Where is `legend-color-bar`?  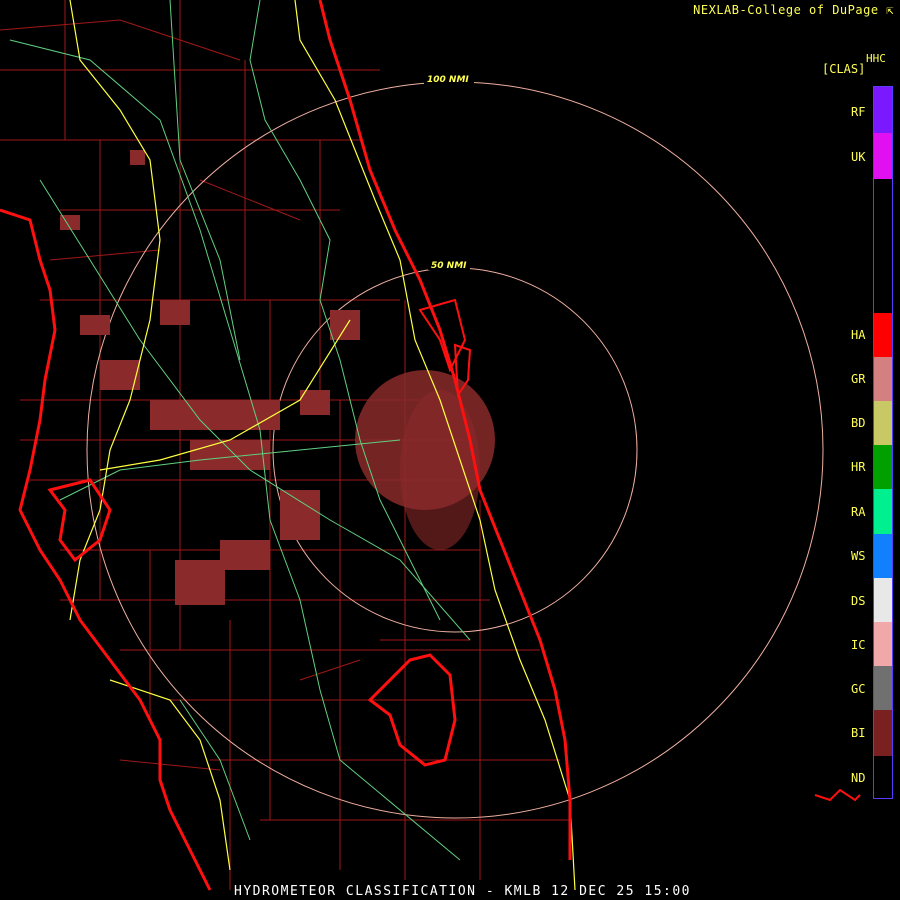
legend-color-bar is located at coordinates (883, 442).